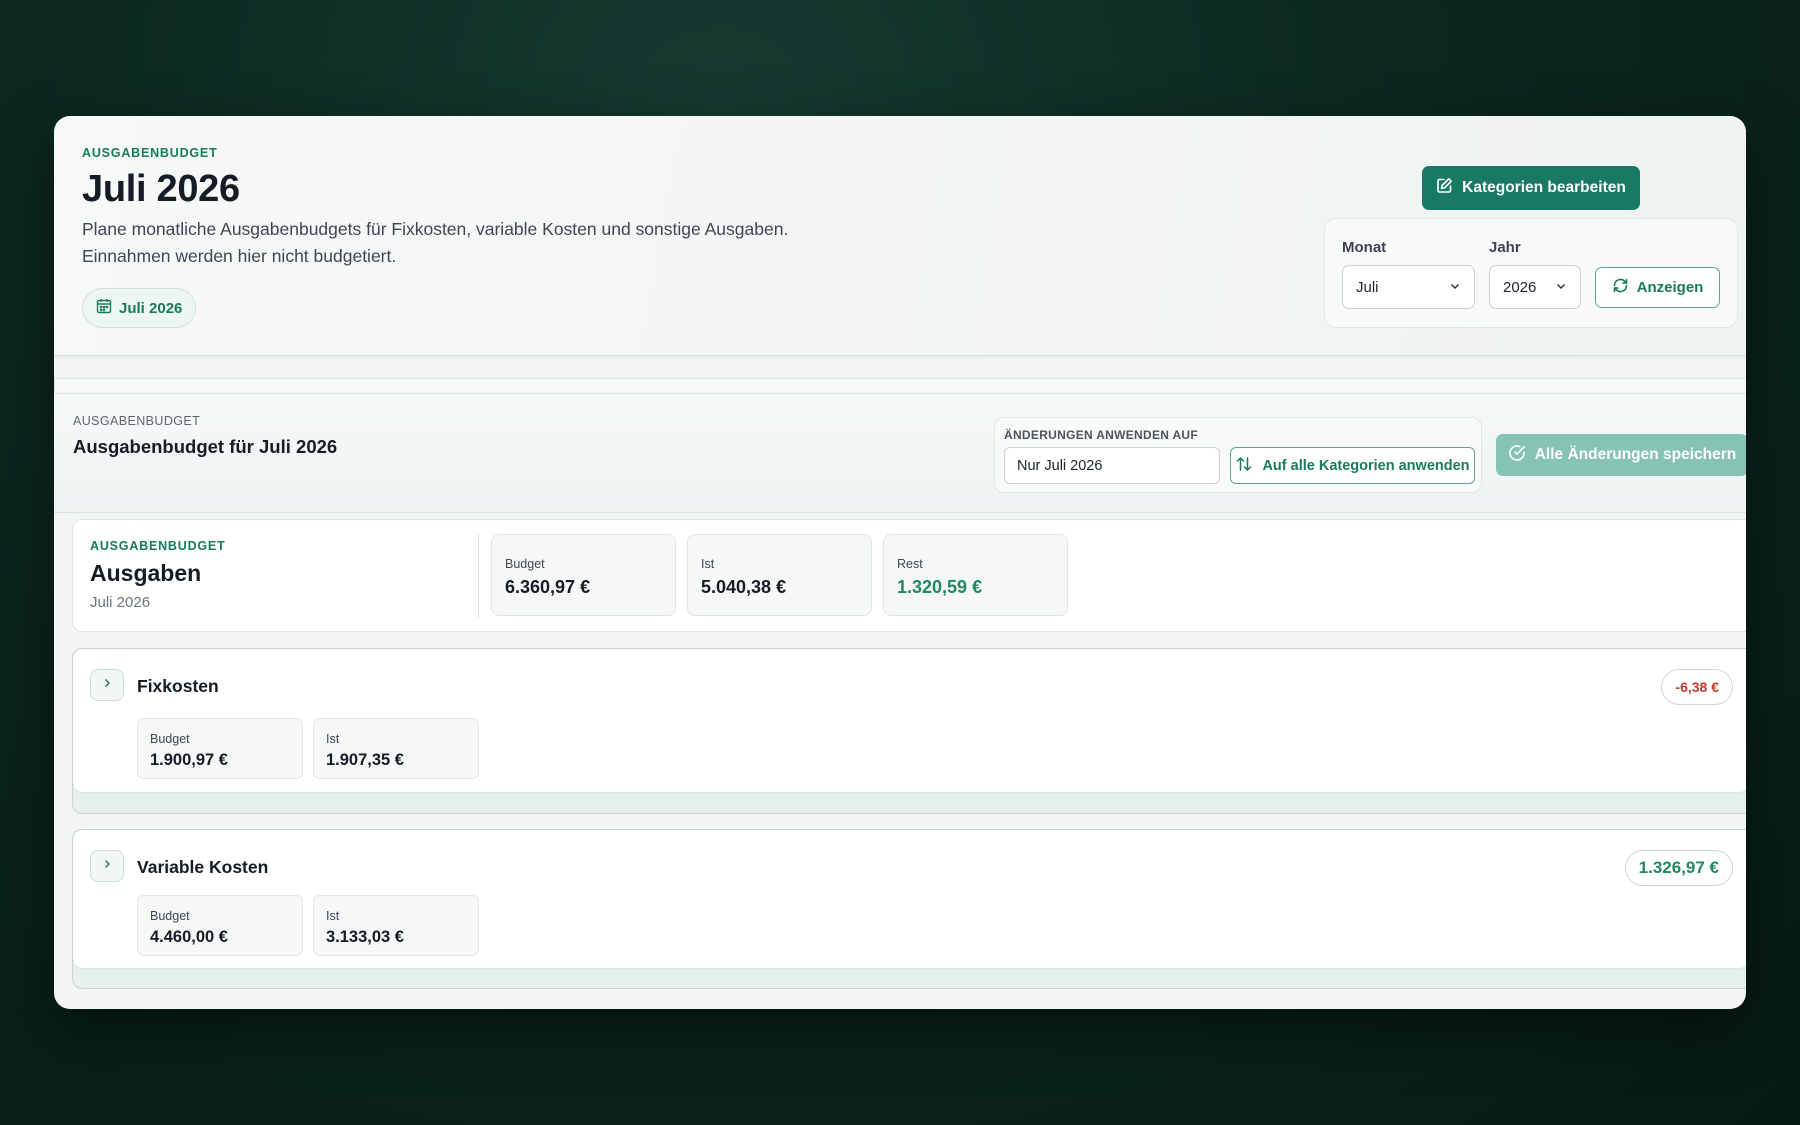 The image size is (1800, 1125). What do you see at coordinates (203, 867) in the screenshot?
I see `category-name: Variable Kosten` at bounding box center [203, 867].